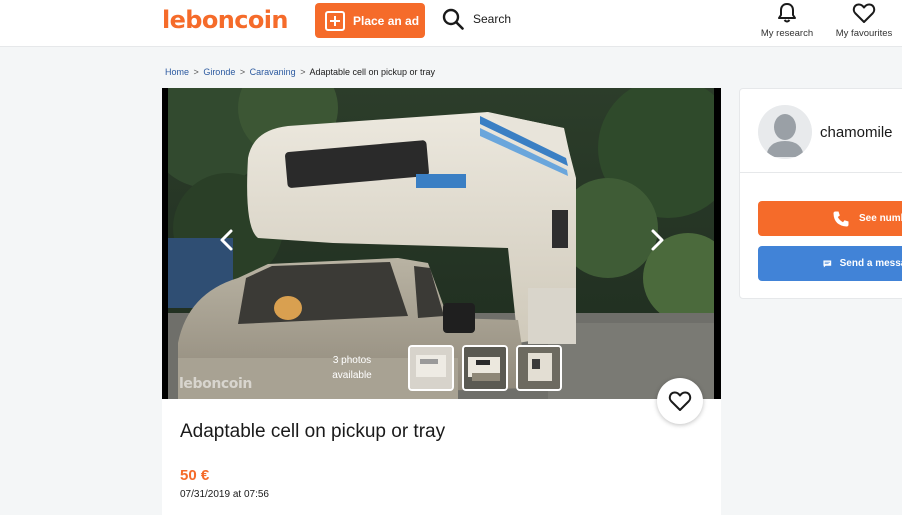 This screenshot has width=902, height=515. I want to click on ad-price: 50 €, so click(195, 475).